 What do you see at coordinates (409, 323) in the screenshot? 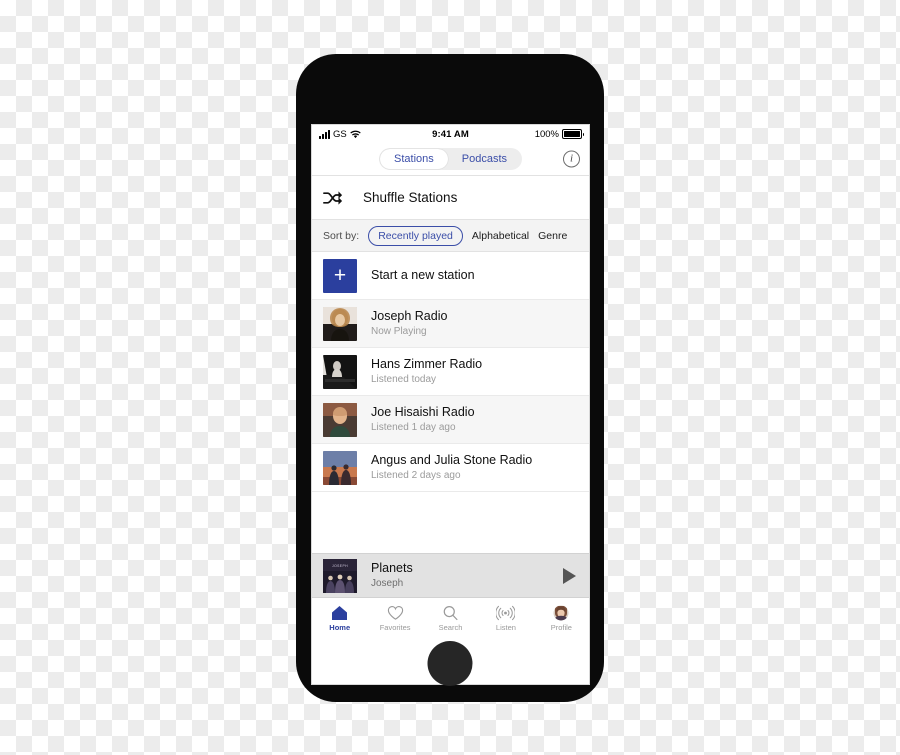
I see `station-text: Joseph Radio Now Playing` at bounding box center [409, 323].